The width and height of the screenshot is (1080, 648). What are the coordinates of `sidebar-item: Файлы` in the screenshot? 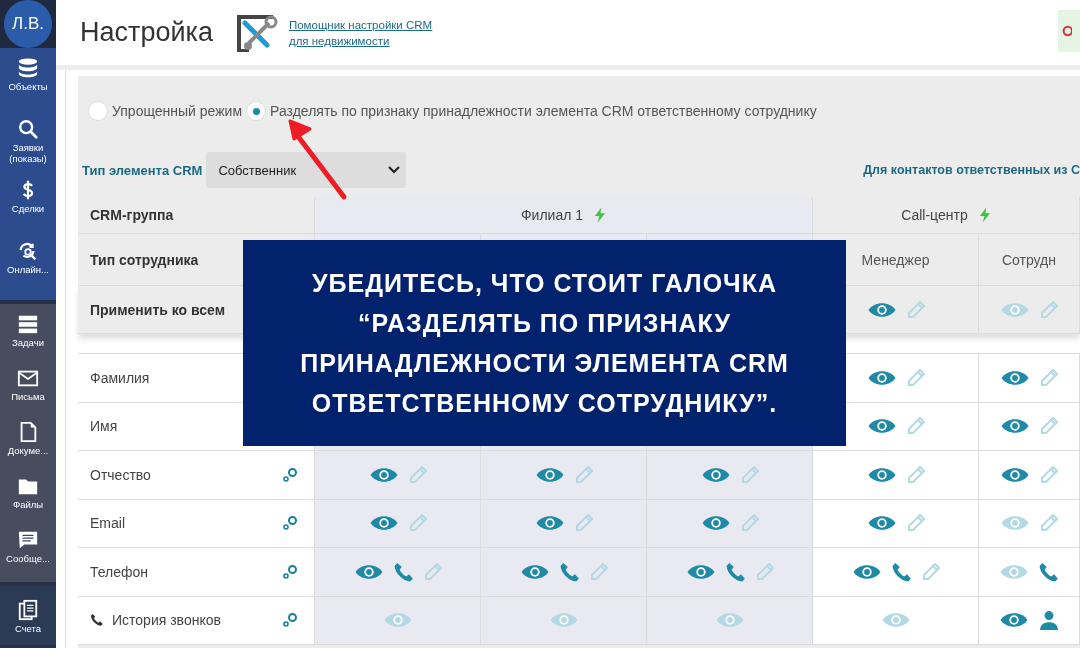 It's located at (28, 497).